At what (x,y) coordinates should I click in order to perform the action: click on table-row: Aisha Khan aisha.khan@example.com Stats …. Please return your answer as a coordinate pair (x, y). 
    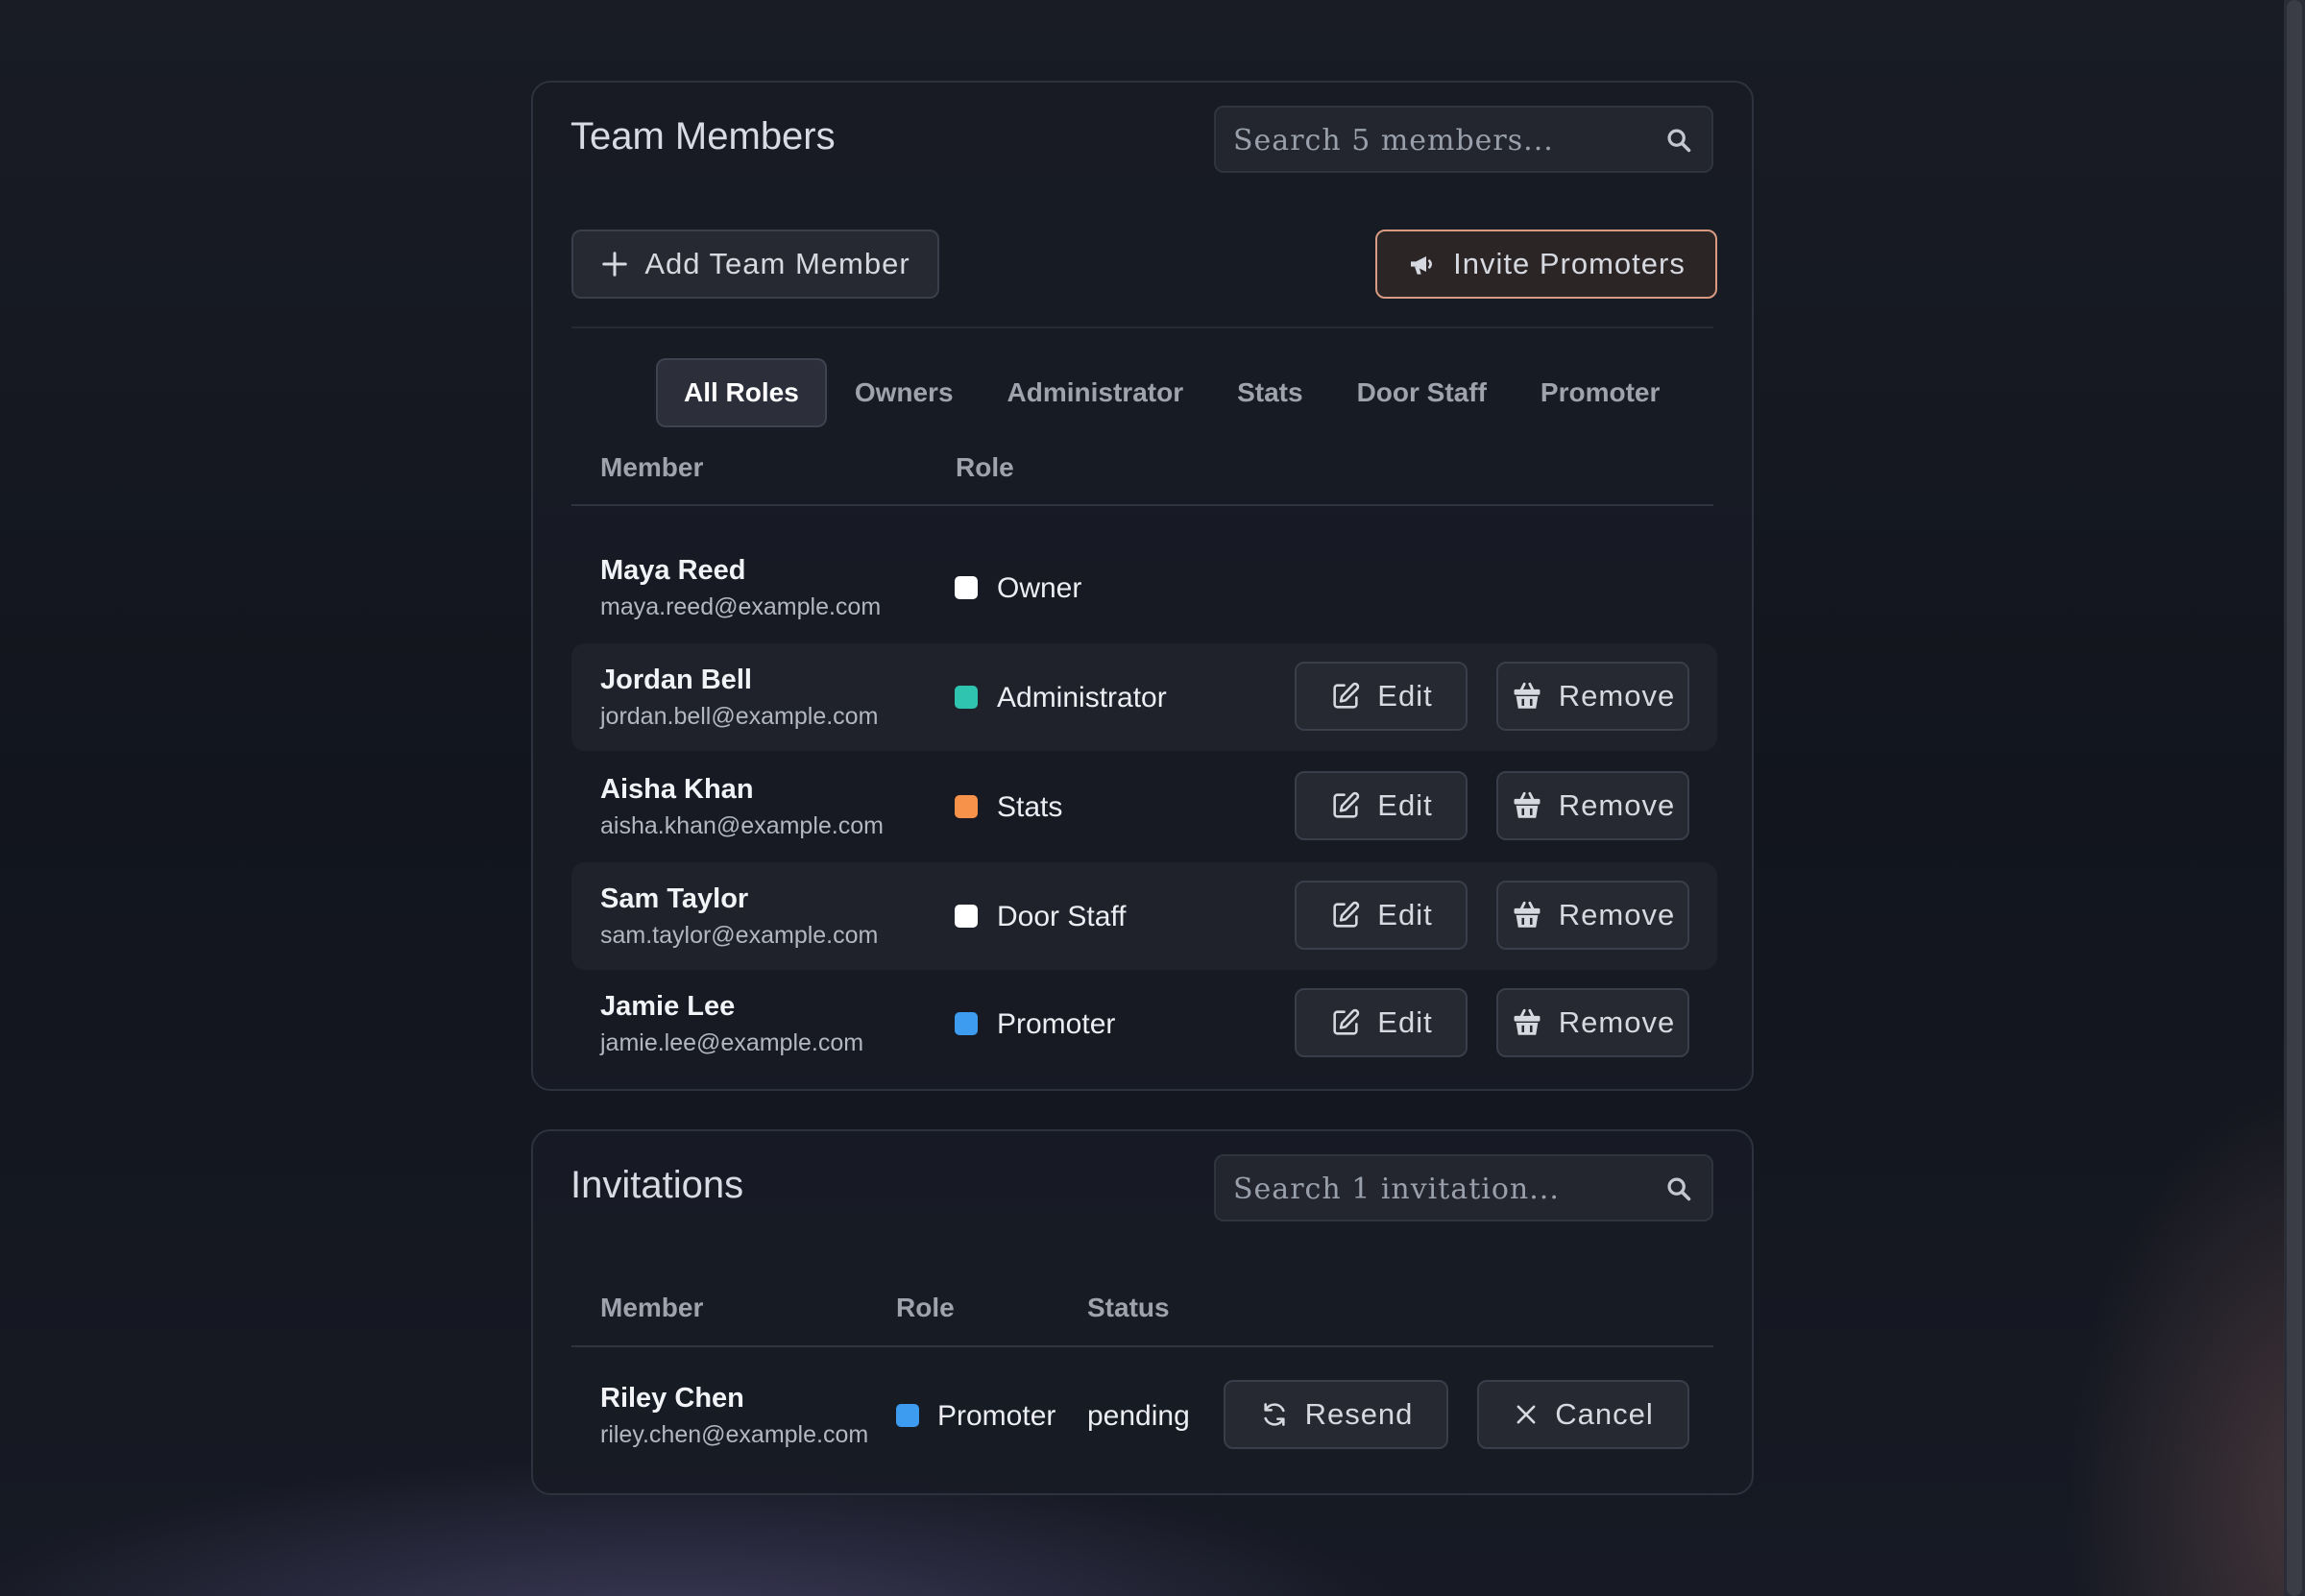
    Looking at the image, I should click on (1144, 806).